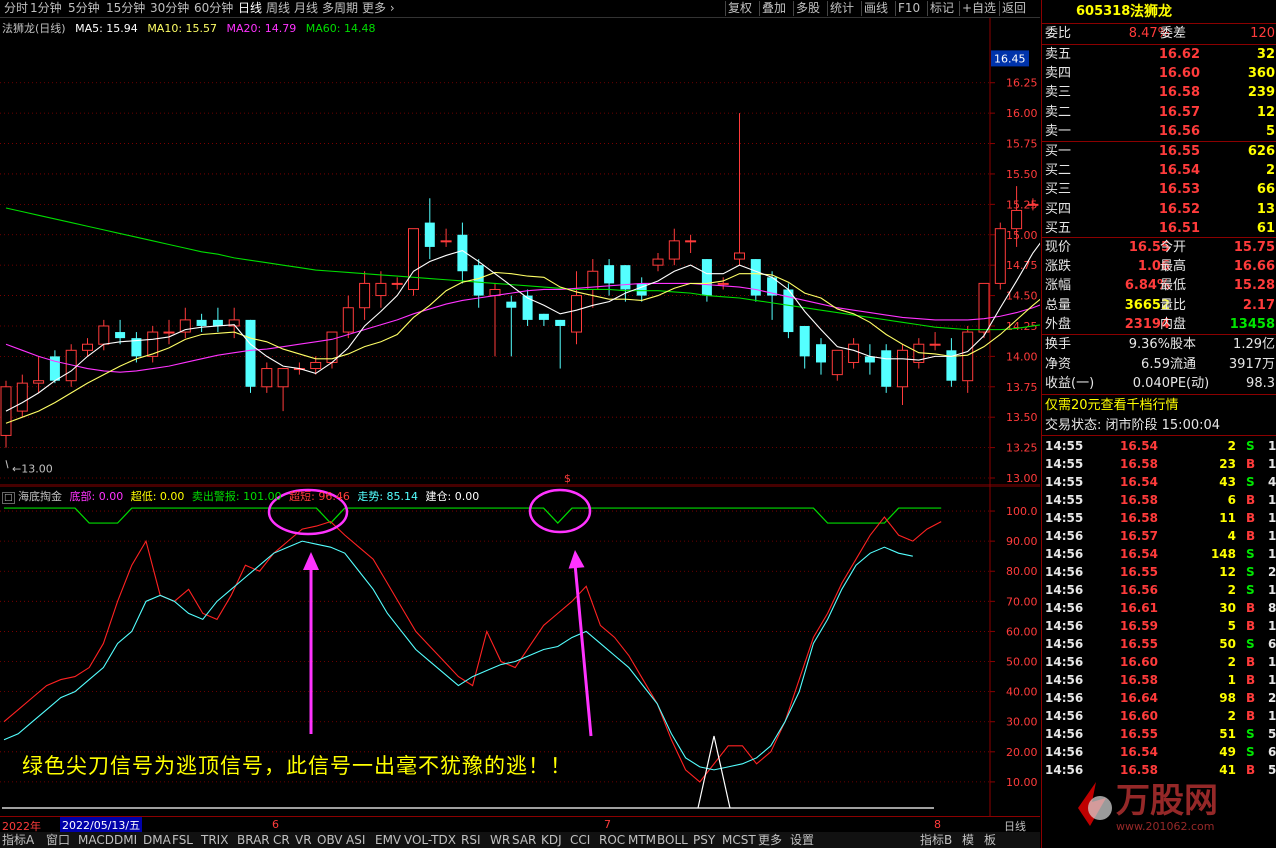 The image size is (1276, 848). I want to click on tab-14: RSI, so click(471, 840).